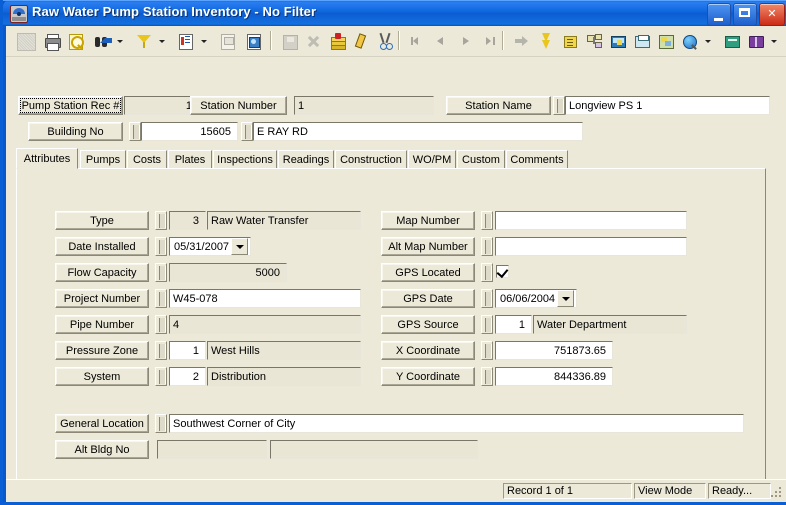 This screenshot has height=505, width=786. What do you see at coordinates (161, 324) in the screenshot?
I see `pipe-number-lookup-button` at bounding box center [161, 324].